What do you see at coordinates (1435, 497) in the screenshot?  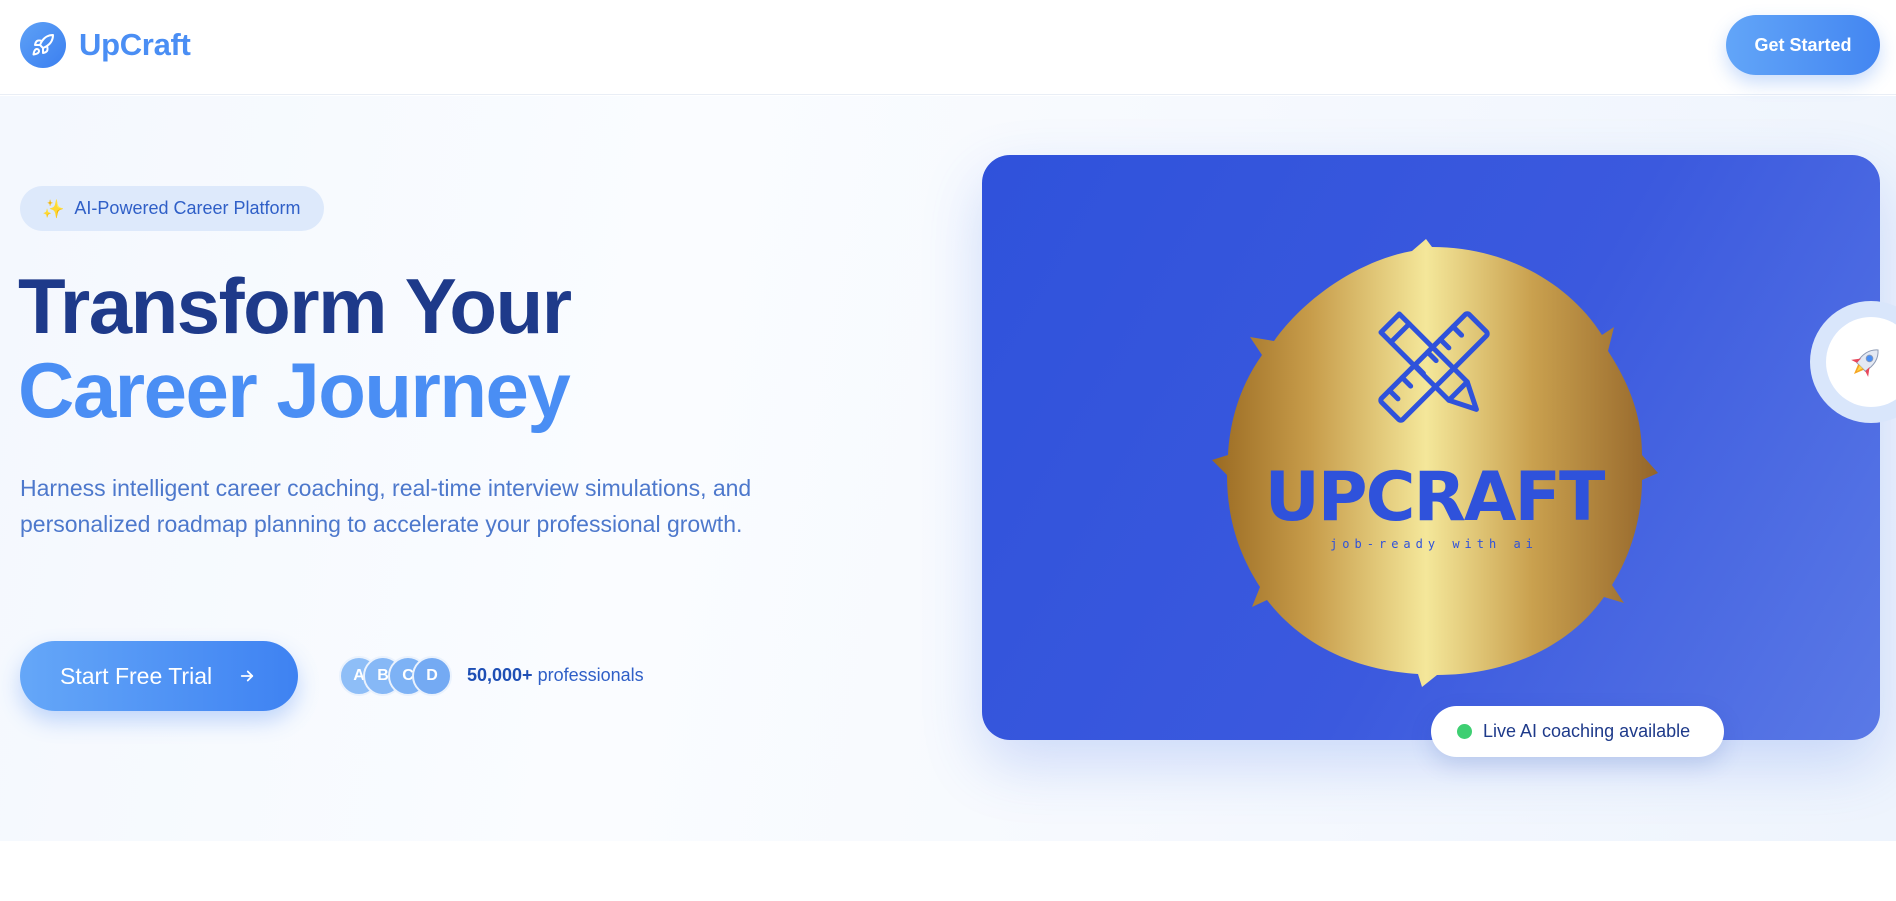 I see `logo-title: UPCRAFT` at bounding box center [1435, 497].